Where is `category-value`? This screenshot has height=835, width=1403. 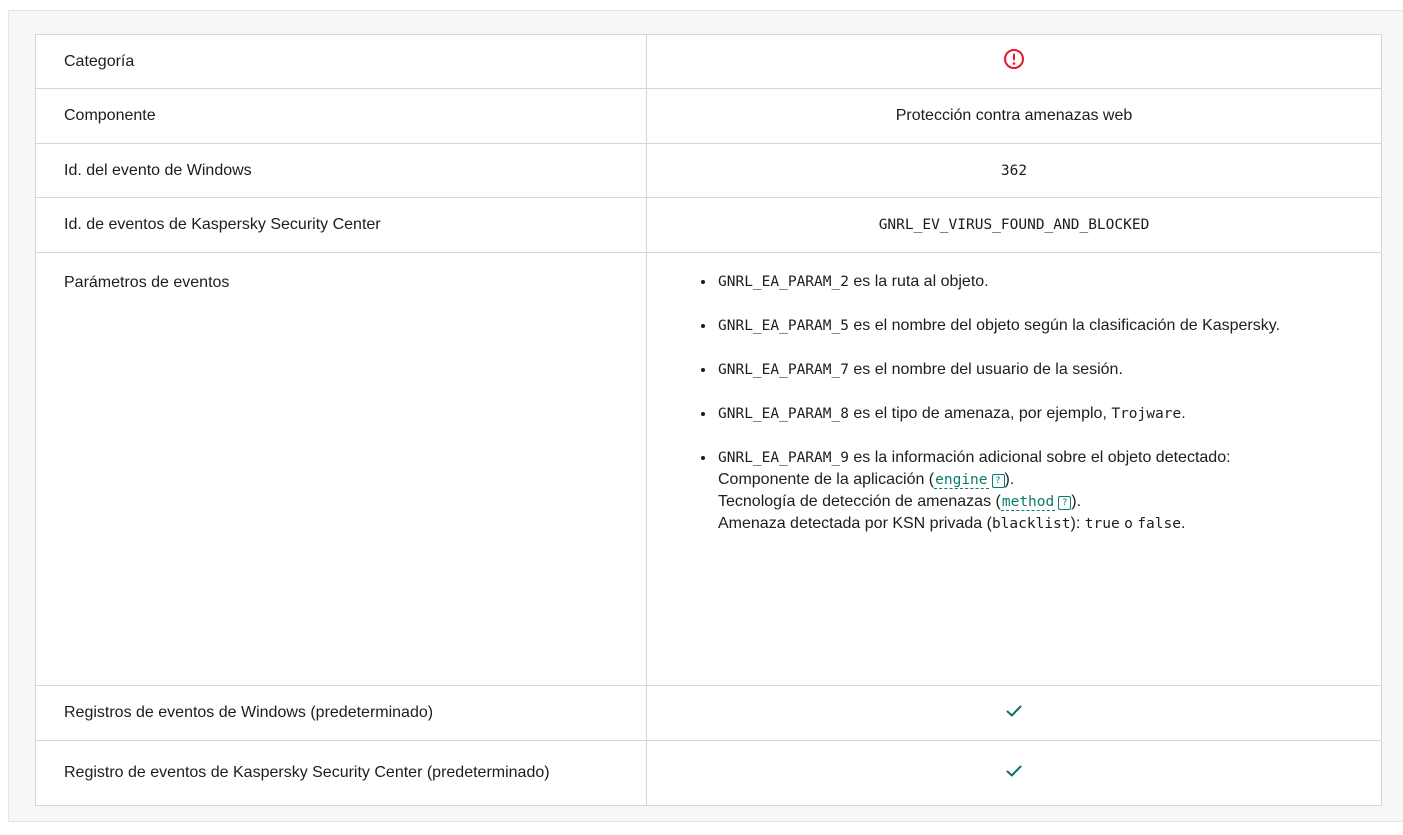
category-value is located at coordinates (1014, 61).